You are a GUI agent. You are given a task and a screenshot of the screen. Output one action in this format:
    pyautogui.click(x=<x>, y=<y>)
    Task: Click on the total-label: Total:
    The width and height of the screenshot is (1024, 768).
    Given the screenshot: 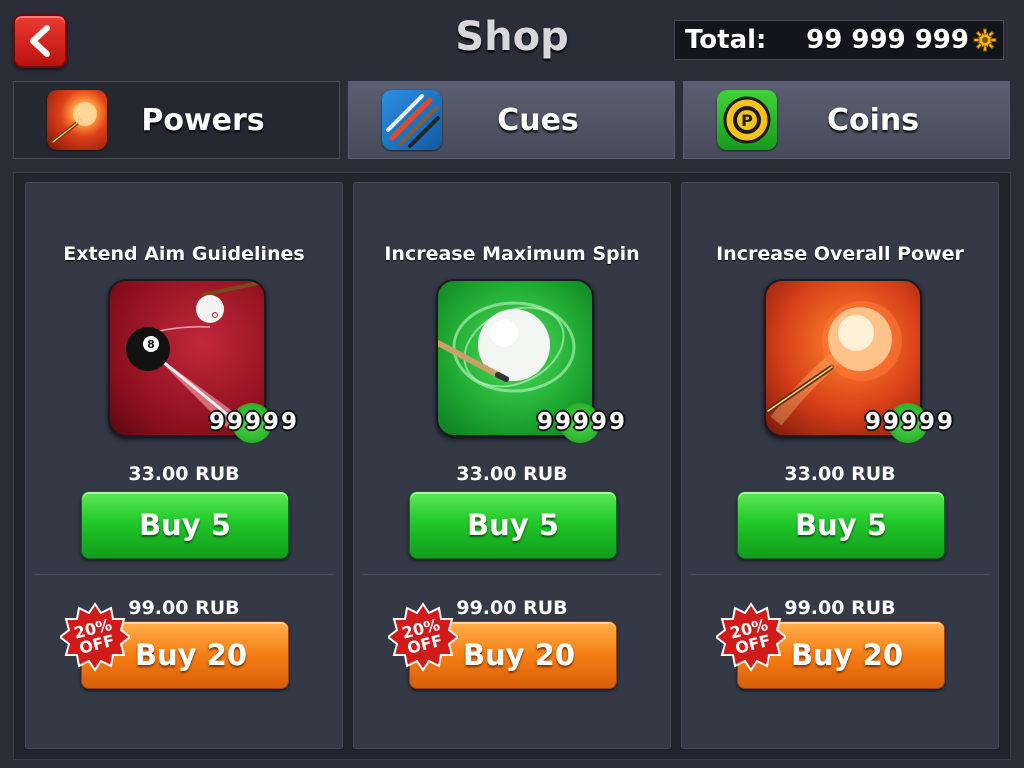 What is the action you would take?
    pyautogui.click(x=726, y=40)
    